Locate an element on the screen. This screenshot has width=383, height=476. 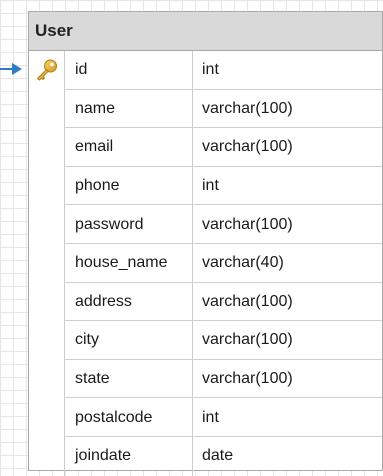
table-row-state: state varchar(100) is located at coordinates (205, 379).